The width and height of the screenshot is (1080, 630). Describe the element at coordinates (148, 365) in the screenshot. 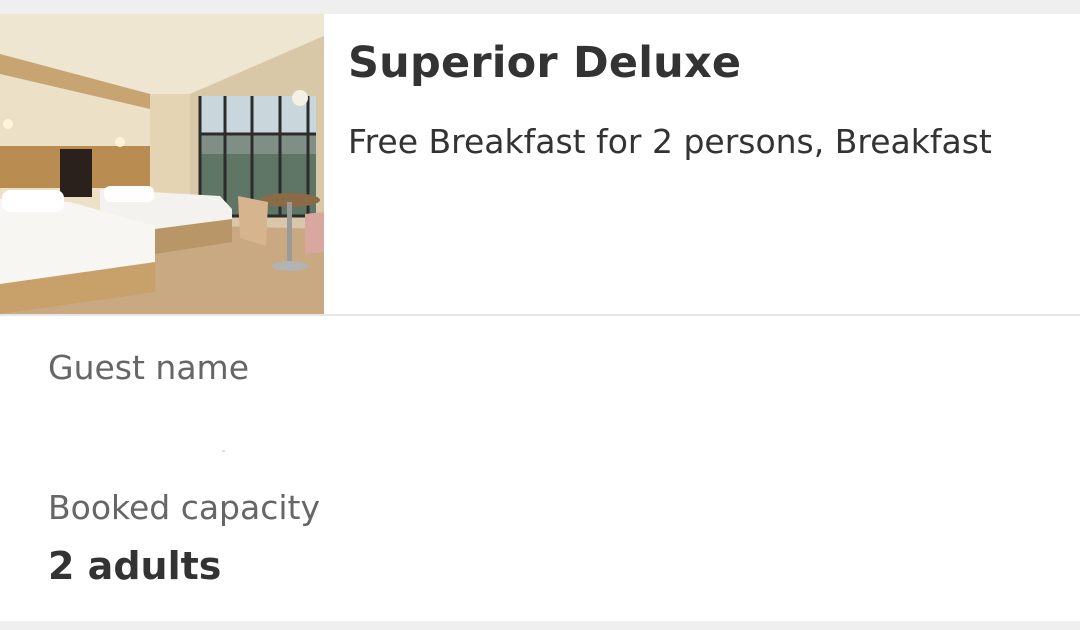

I see `guest-name-label: Guest name` at that location.